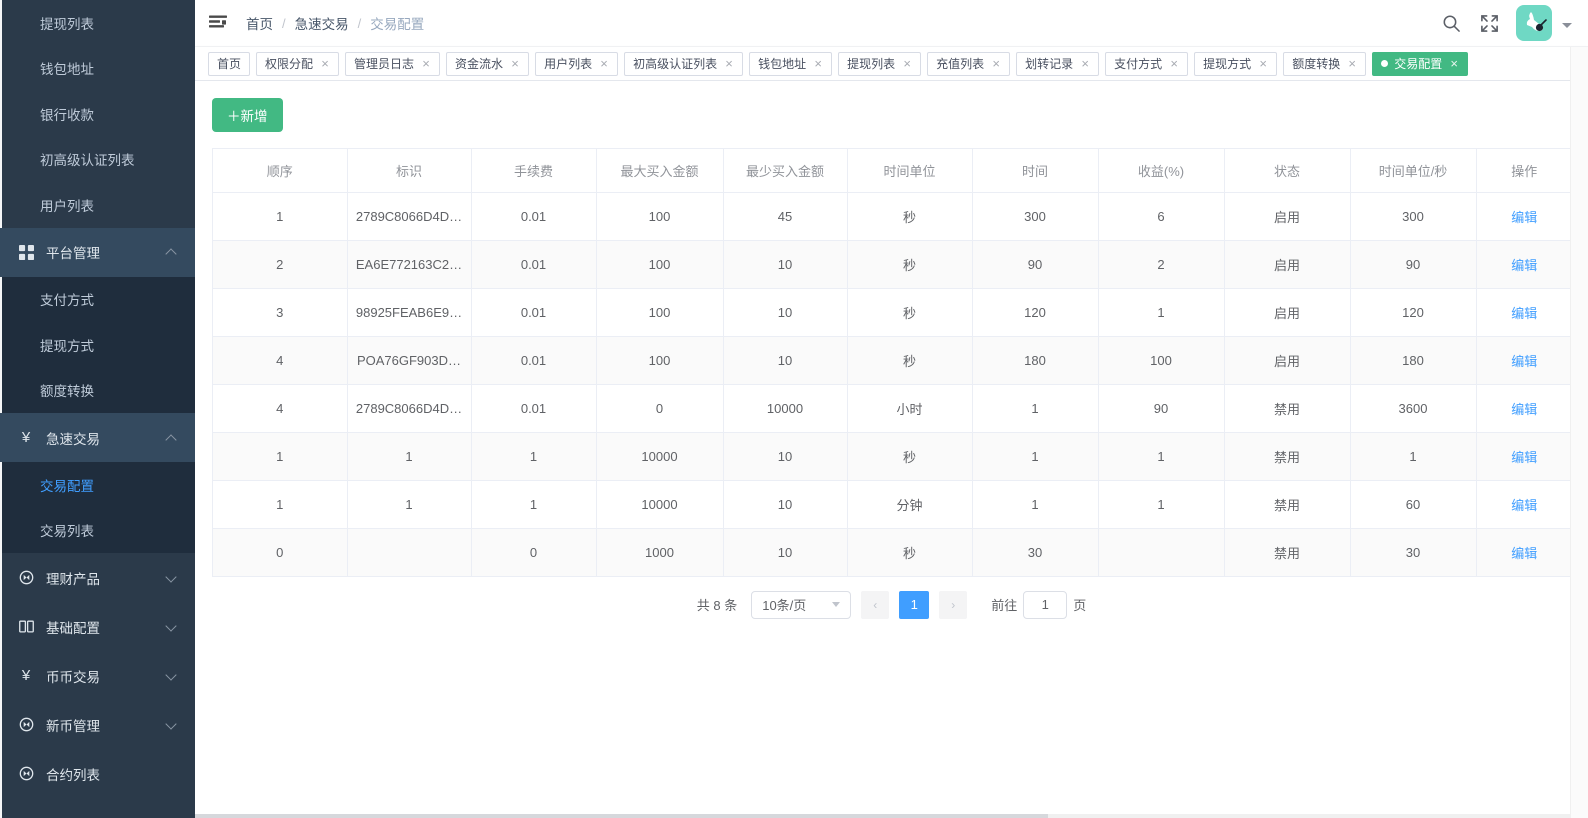 The width and height of the screenshot is (1588, 818). I want to click on tab-label: 提现列表, so click(871, 64).